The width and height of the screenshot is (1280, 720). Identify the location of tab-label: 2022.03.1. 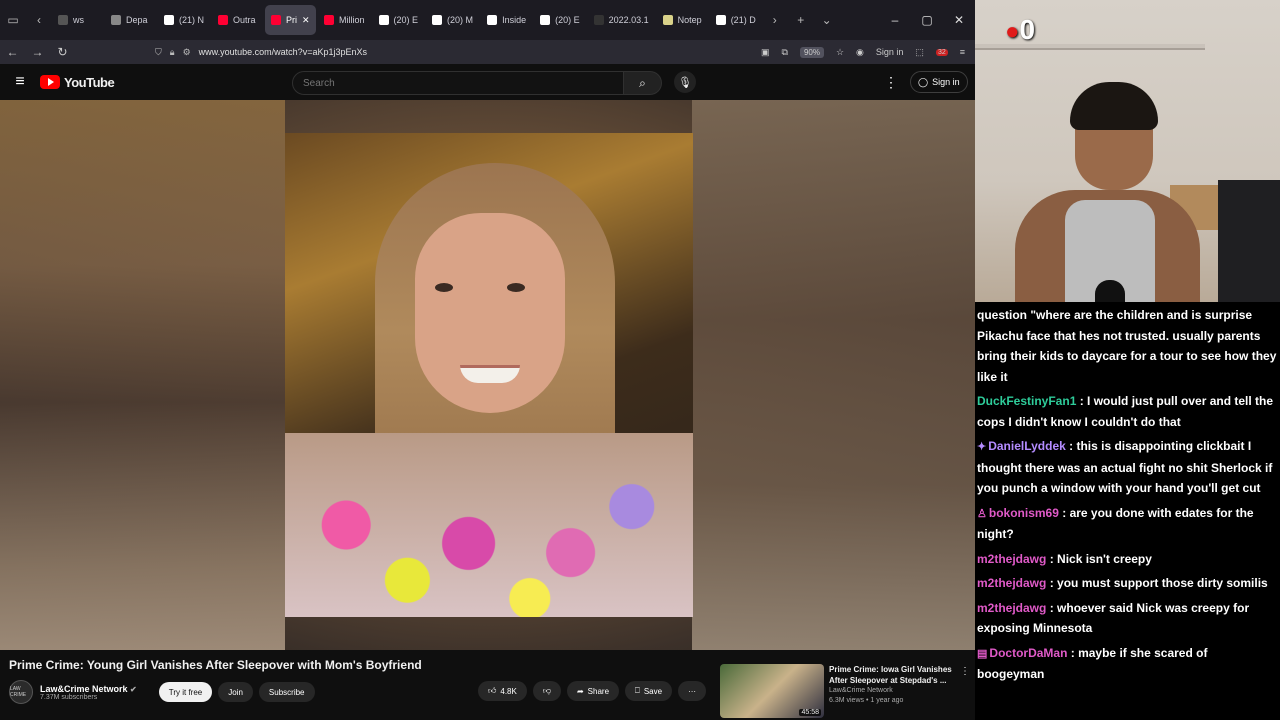
(628, 20).